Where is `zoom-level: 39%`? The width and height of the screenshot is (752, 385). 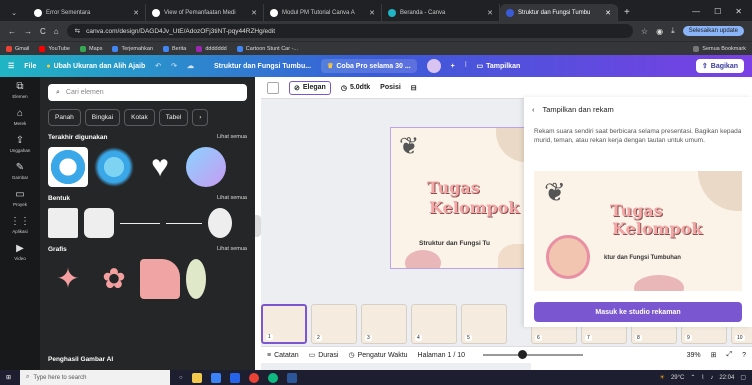 zoom-level: 39% is located at coordinates (694, 355).